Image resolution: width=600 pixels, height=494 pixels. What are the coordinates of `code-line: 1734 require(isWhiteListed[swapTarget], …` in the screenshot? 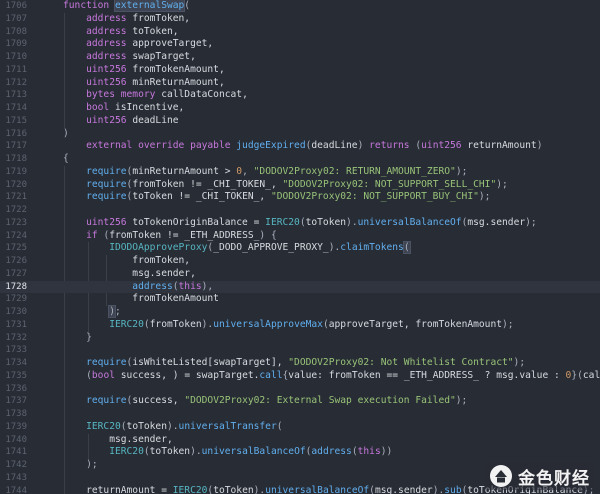 It's located at (300, 363).